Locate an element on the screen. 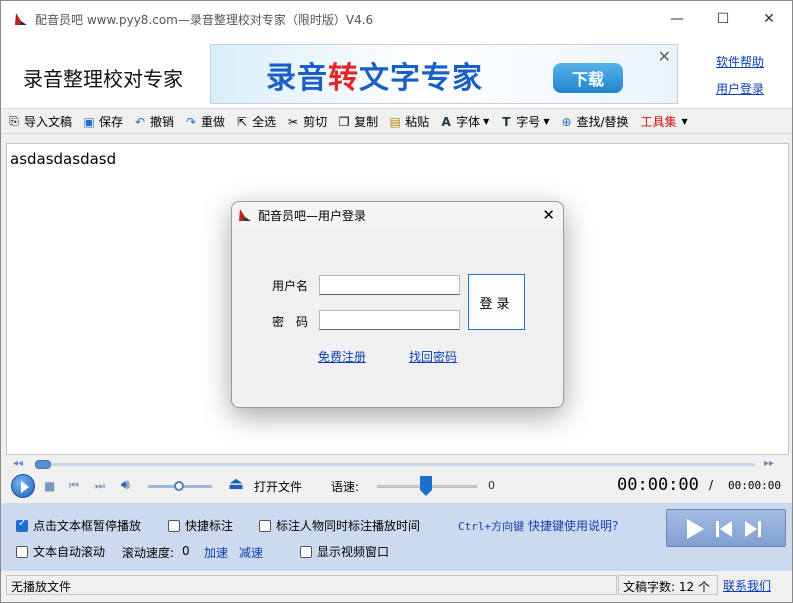 Image resolution: width=793 pixels, height=603 pixels. dialog-logo-icon is located at coordinates (245, 215).